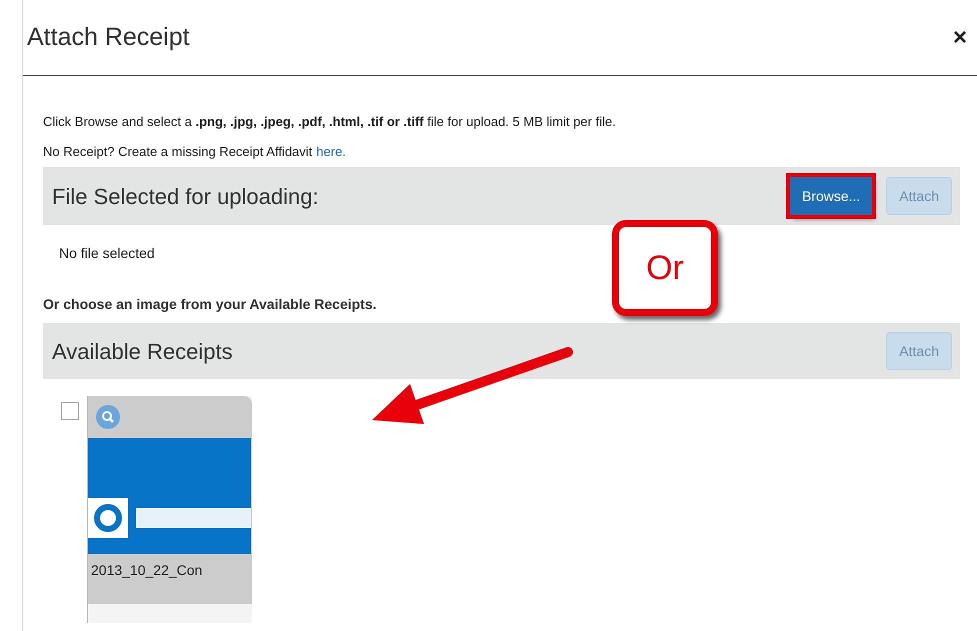  What do you see at coordinates (330, 122) in the screenshot?
I see `upload-instructions: Click Browse and select a .png, .jpg, .jpeg, .pdf, .html, .tif or .tiff file for upload. 5 MB limit per file.` at bounding box center [330, 122].